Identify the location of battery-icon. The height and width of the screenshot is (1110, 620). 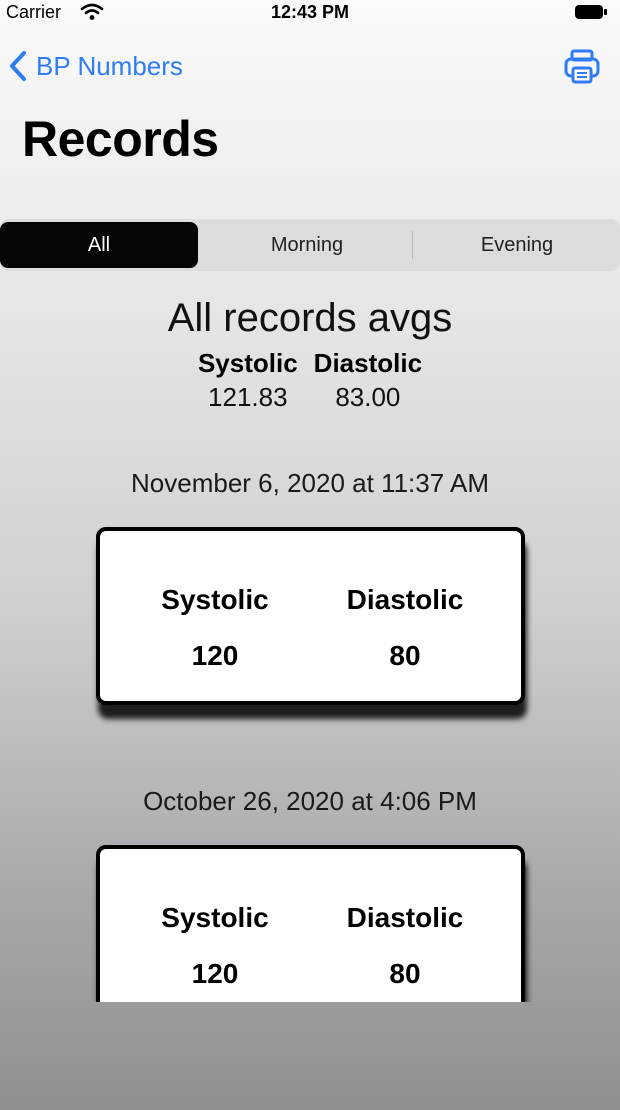
(591, 12).